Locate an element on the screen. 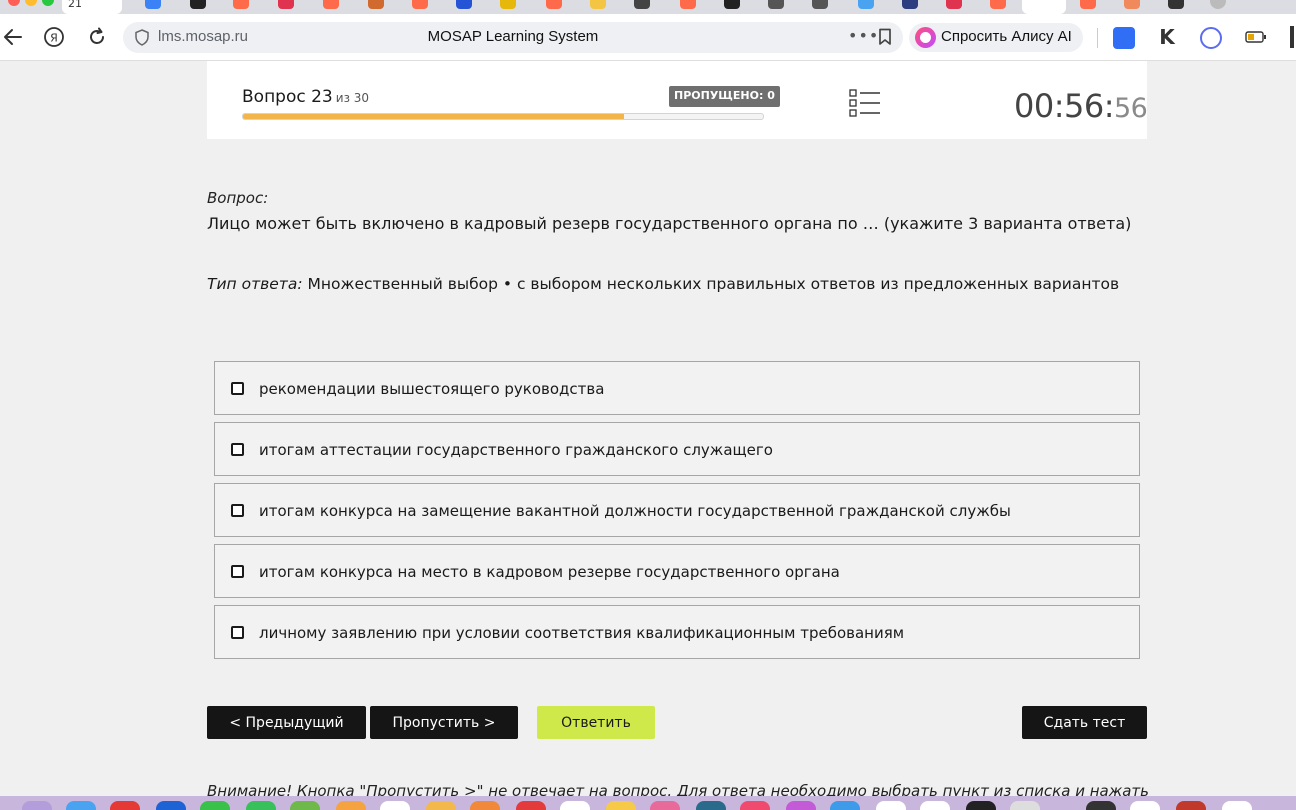  new-tab-icon is located at coordinates (1218, 4).